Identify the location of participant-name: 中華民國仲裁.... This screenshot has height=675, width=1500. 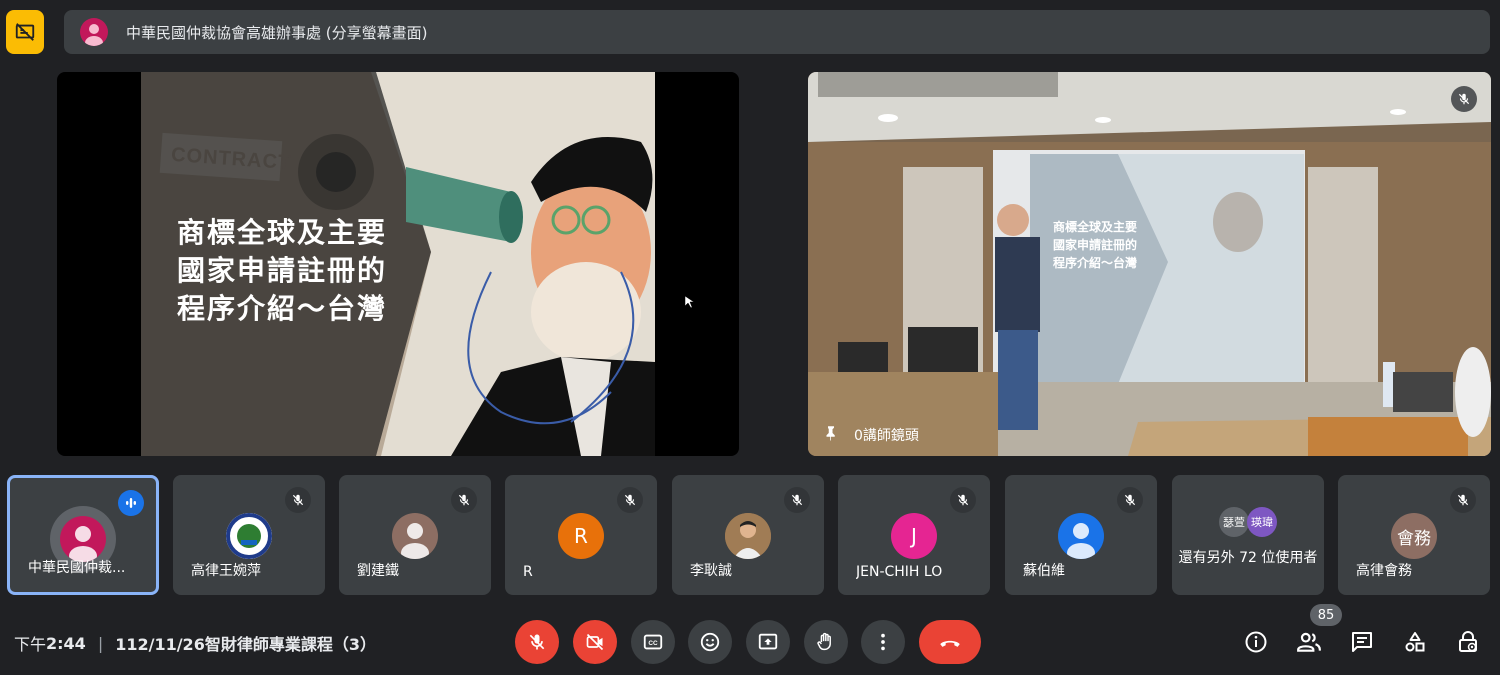
(77, 568).